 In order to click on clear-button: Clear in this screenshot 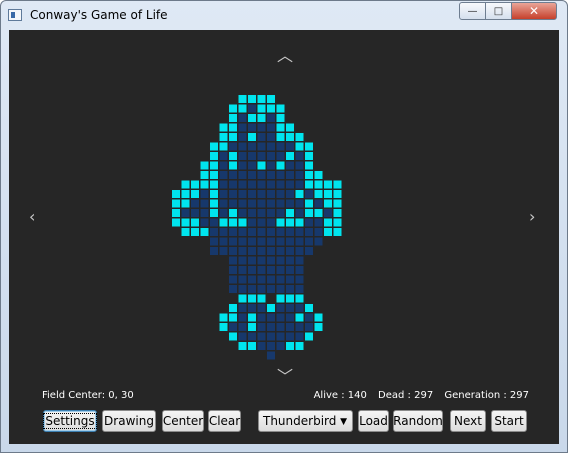, I will do `click(224, 421)`.